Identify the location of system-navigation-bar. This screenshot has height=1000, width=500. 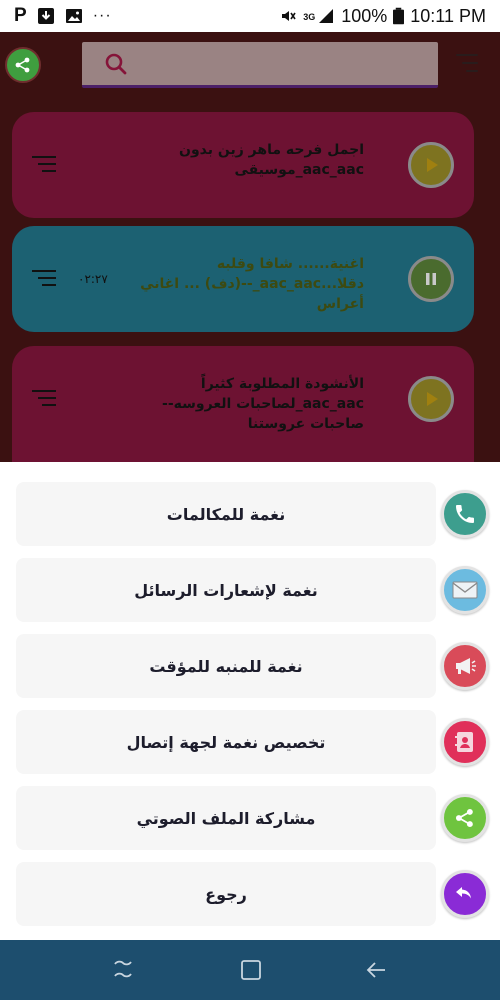
(250, 970).